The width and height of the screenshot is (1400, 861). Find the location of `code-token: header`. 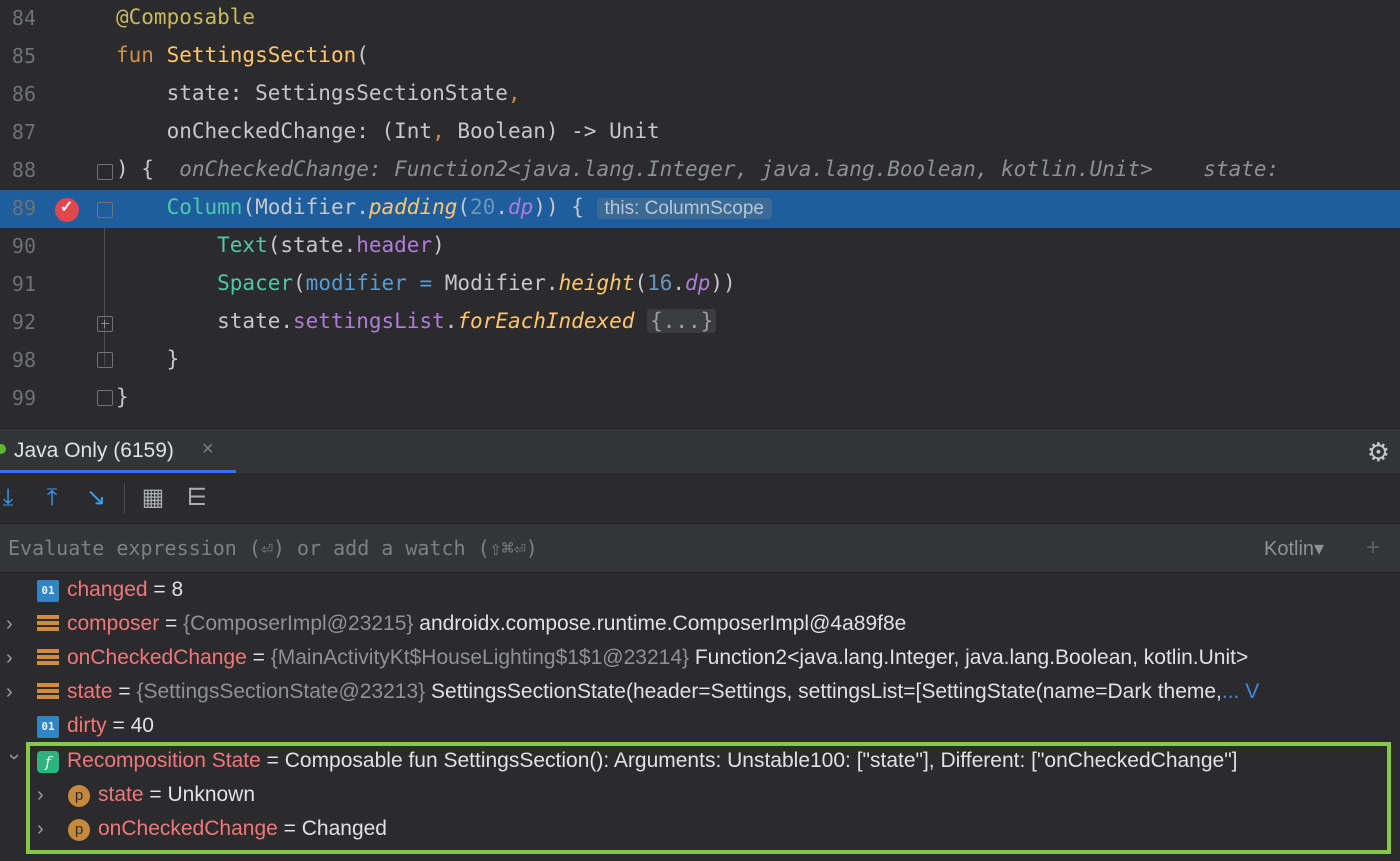

code-token: header is located at coordinates (394, 245).